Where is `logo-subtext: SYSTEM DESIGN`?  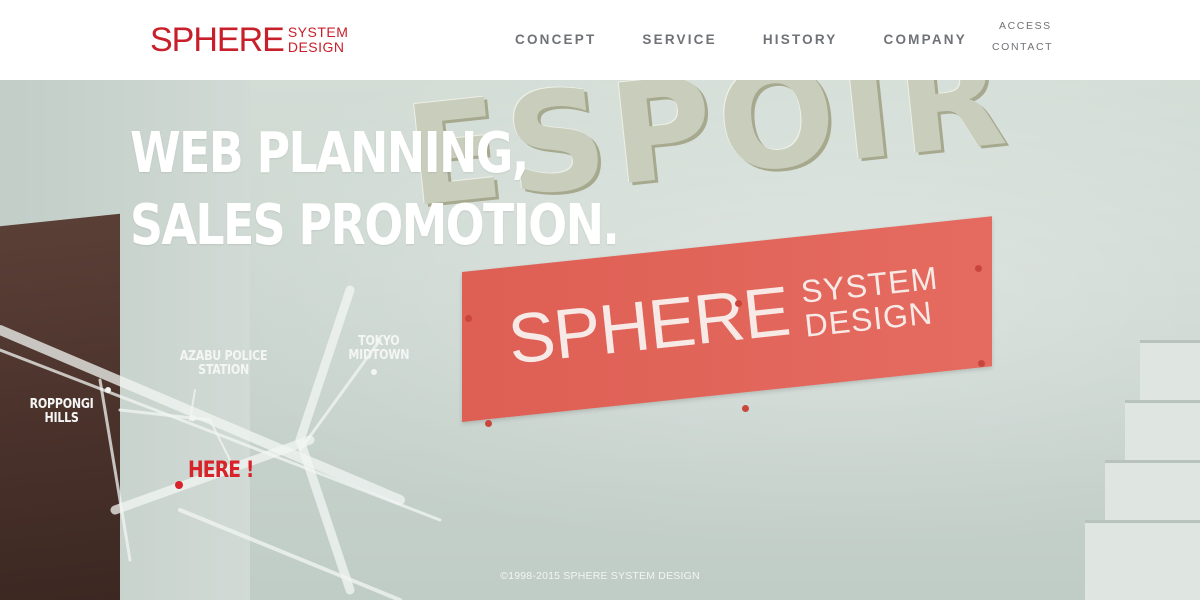 logo-subtext: SYSTEM DESIGN is located at coordinates (318, 40).